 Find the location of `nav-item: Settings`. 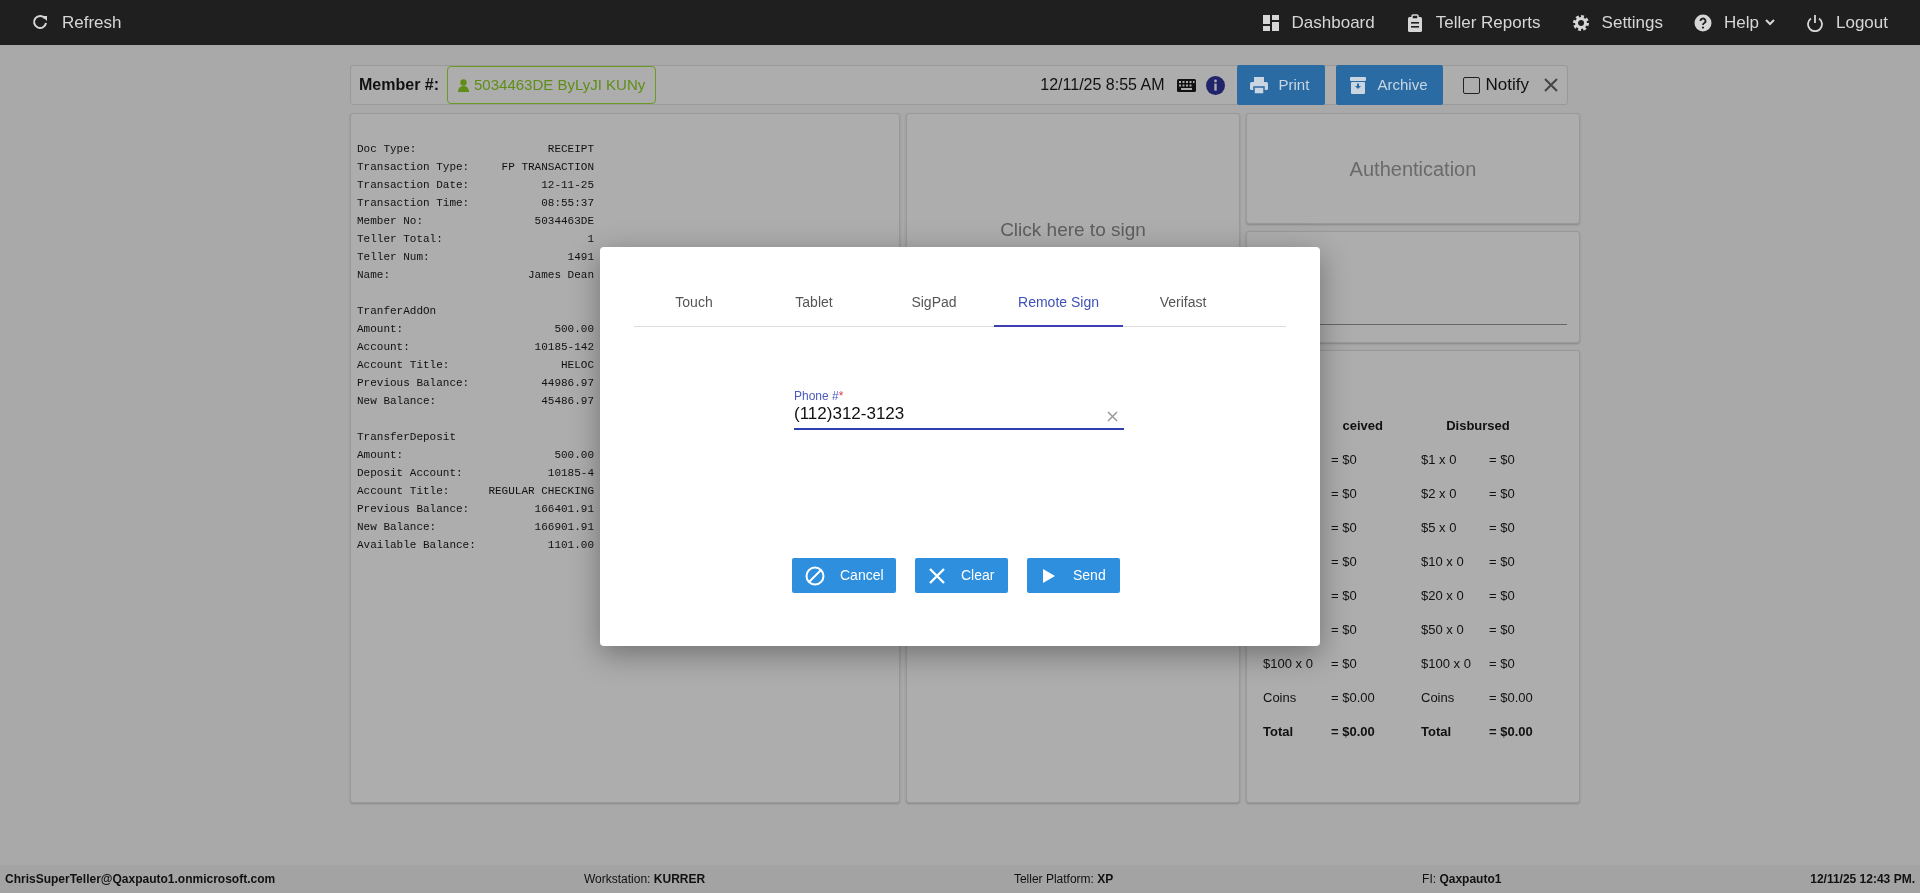

nav-item: Settings is located at coordinates (1617, 22).